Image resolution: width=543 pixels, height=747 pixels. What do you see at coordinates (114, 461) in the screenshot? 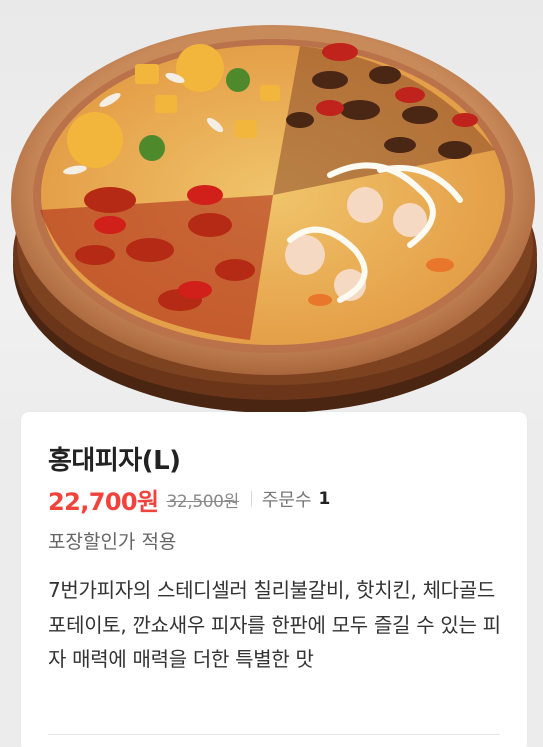
I see `product-title: 홍대피자(L)` at bounding box center [114, 461].